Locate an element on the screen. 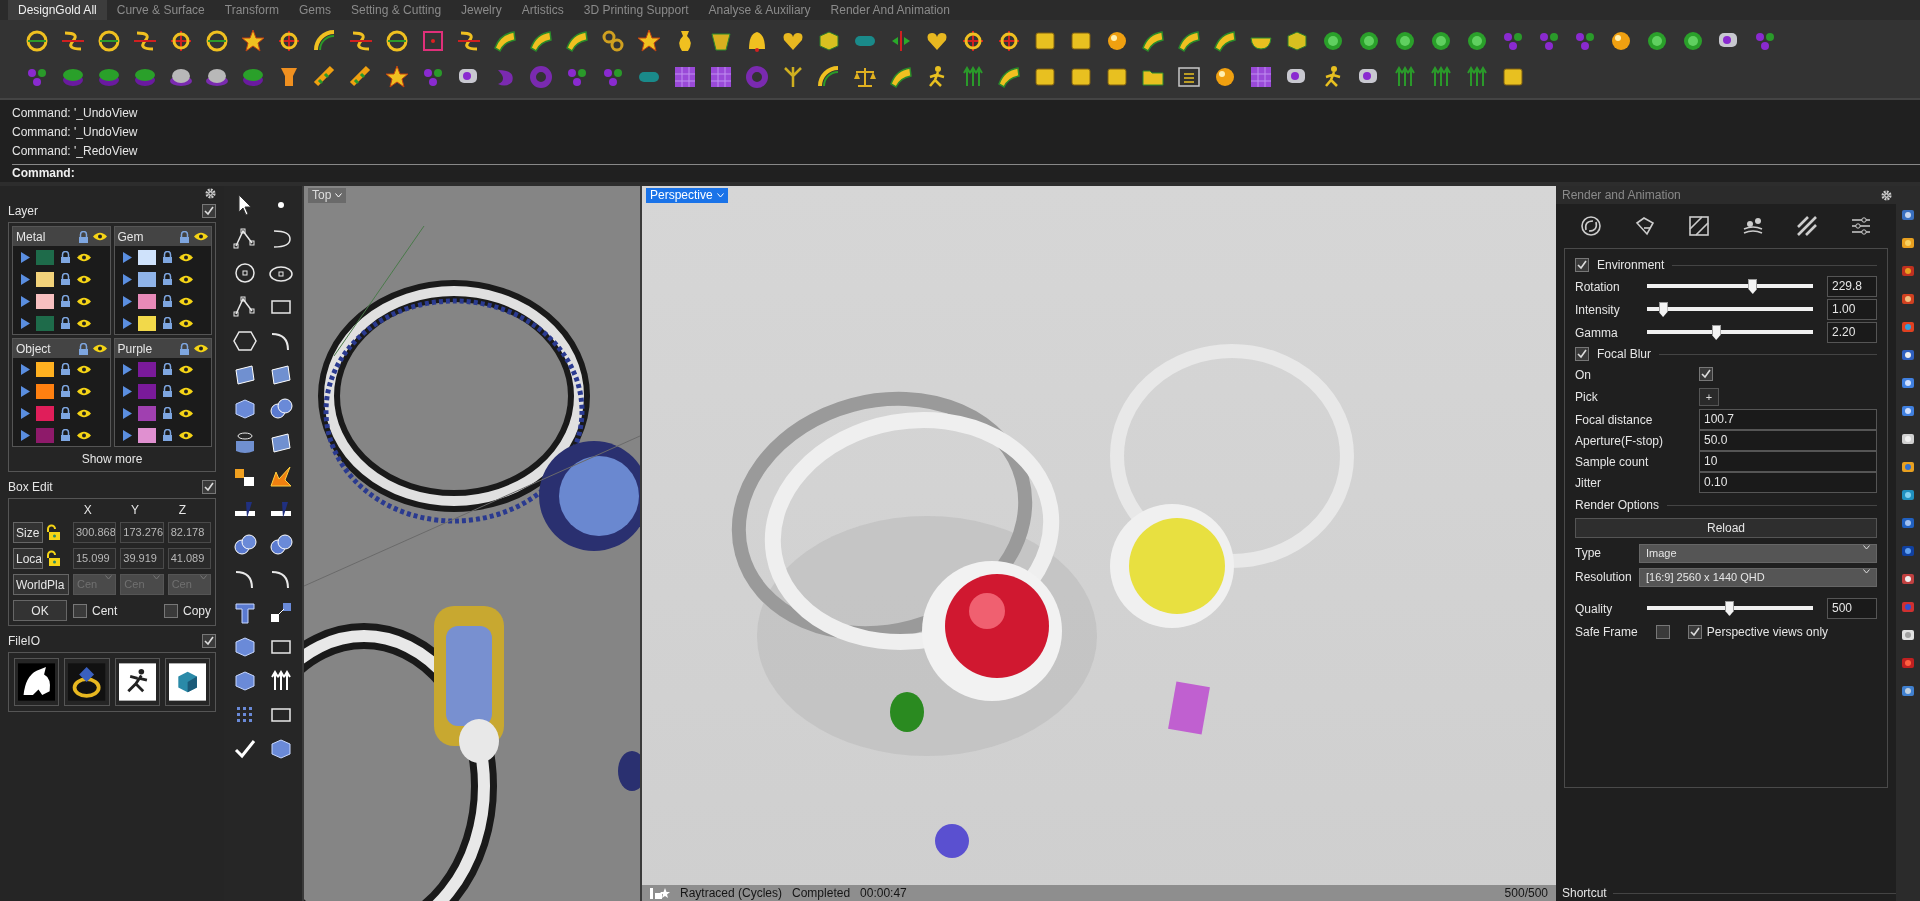 The image size is (1920, 901). viewport-tab: Perspective is located at coordinates (687, 195).